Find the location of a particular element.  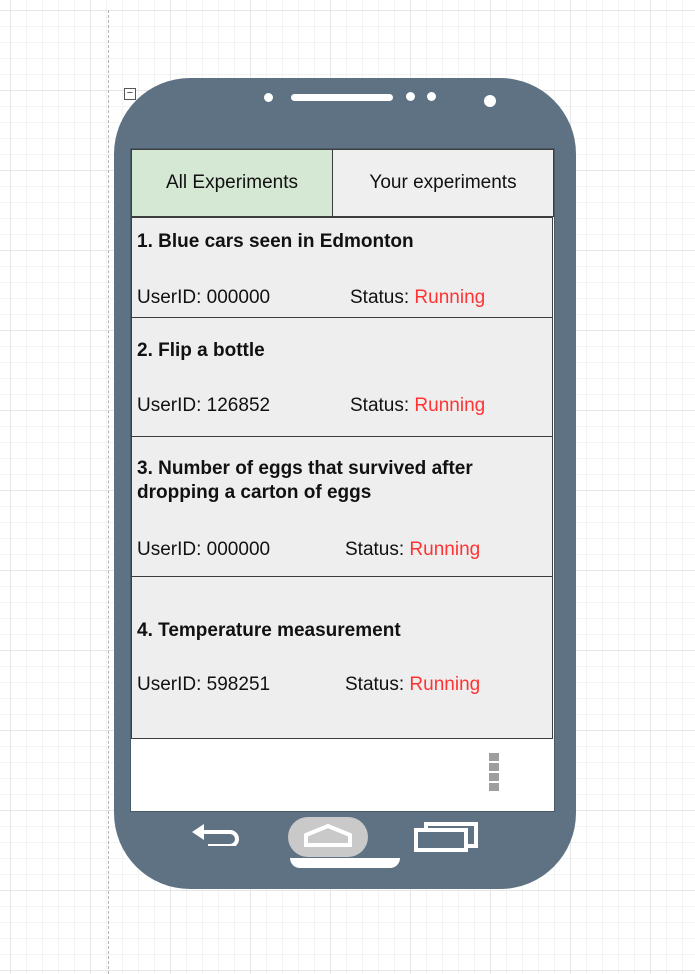

speaker-grille is located at coordinates (342, 97).